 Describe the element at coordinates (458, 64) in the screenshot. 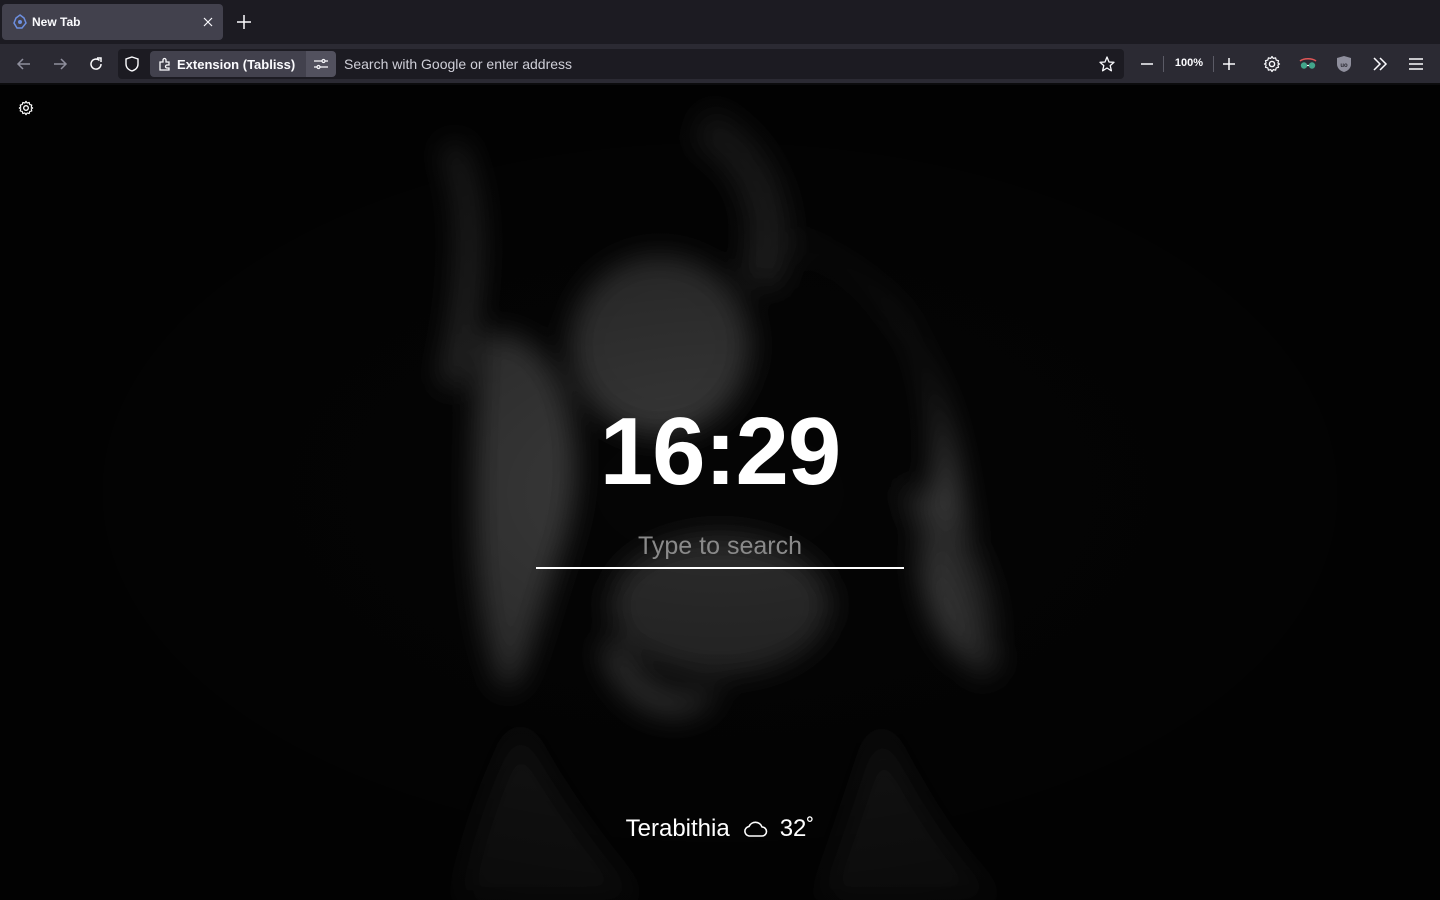

I see `url-input-placeholder: Search with Google or enter address` at that location.